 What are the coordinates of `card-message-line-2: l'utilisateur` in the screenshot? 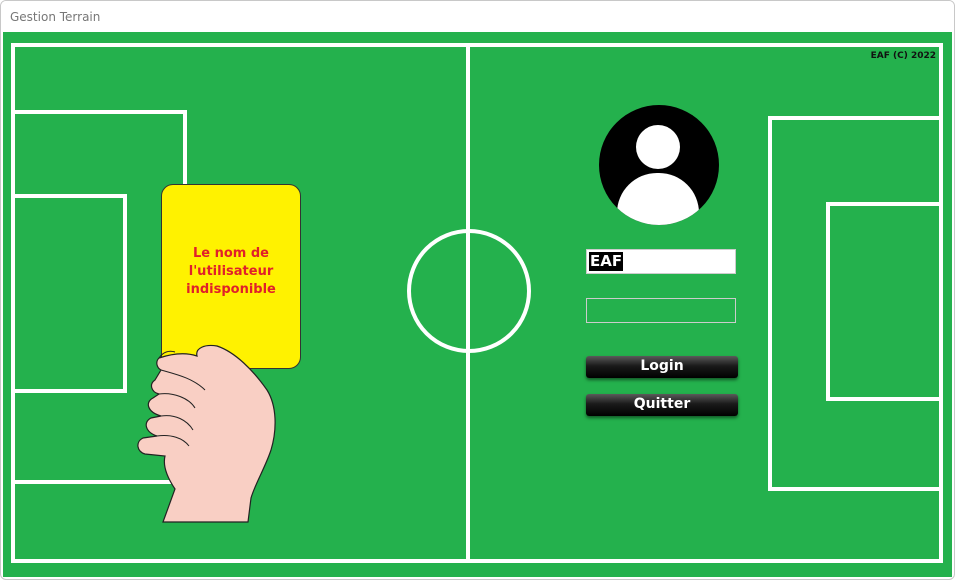 It's located at (231, 271).